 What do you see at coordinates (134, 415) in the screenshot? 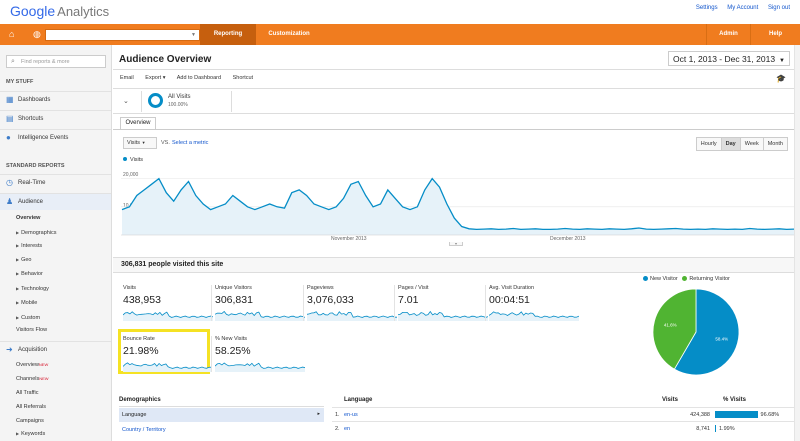
I see `demographics-item-label: Language` at bounding box center [134, 415].